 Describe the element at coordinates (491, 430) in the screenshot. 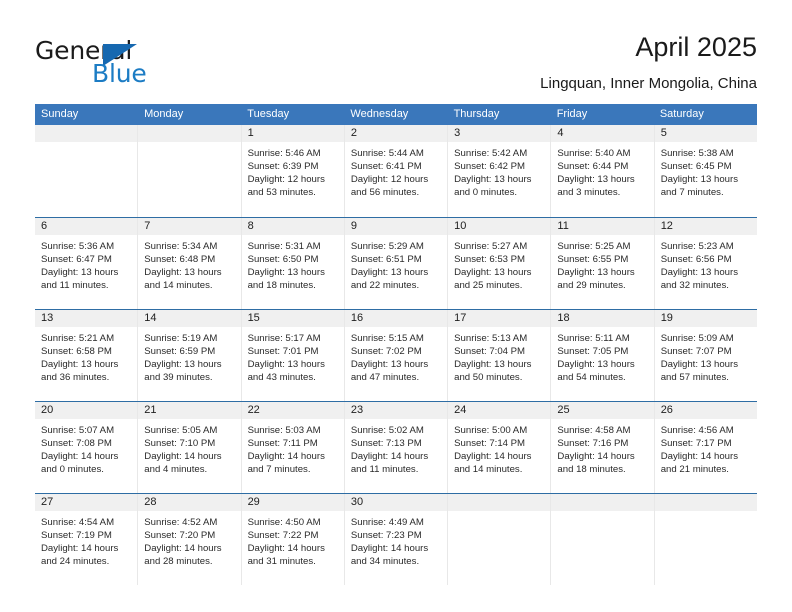

I see `sunrise-text: Sunrise: 5:00 AM` at that location.